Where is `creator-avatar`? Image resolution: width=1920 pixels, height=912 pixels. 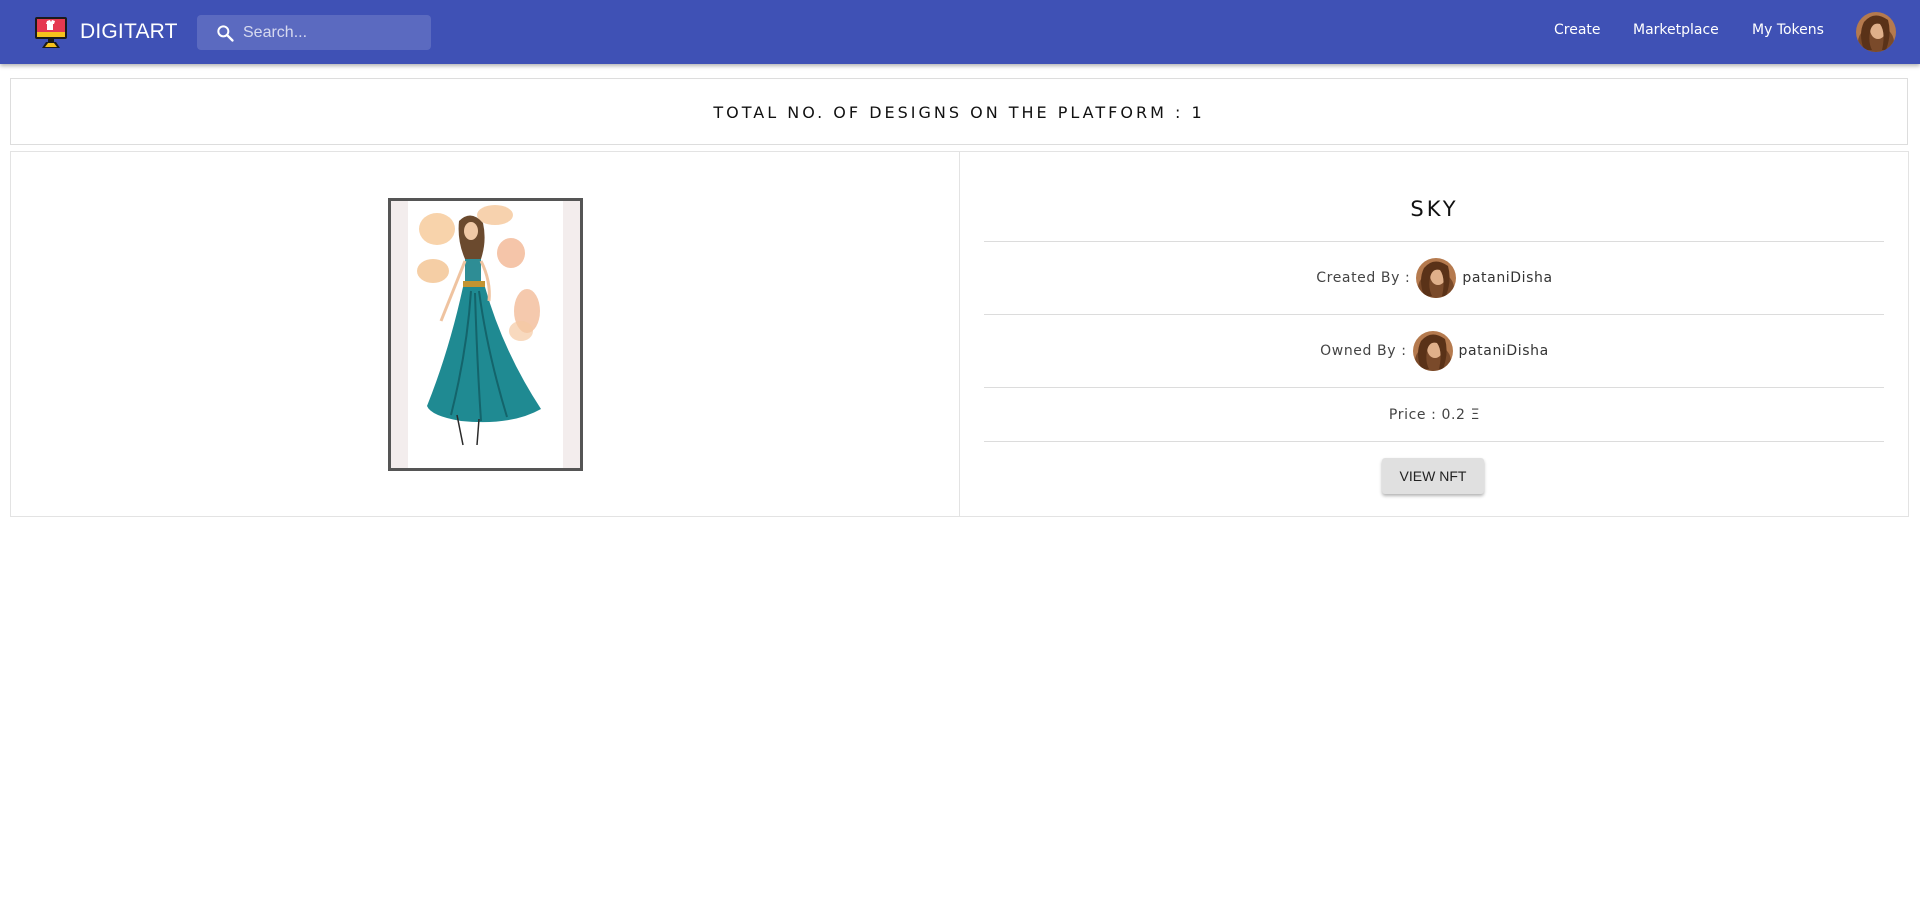
creator-avatar is located at coordinates (1436, 278).